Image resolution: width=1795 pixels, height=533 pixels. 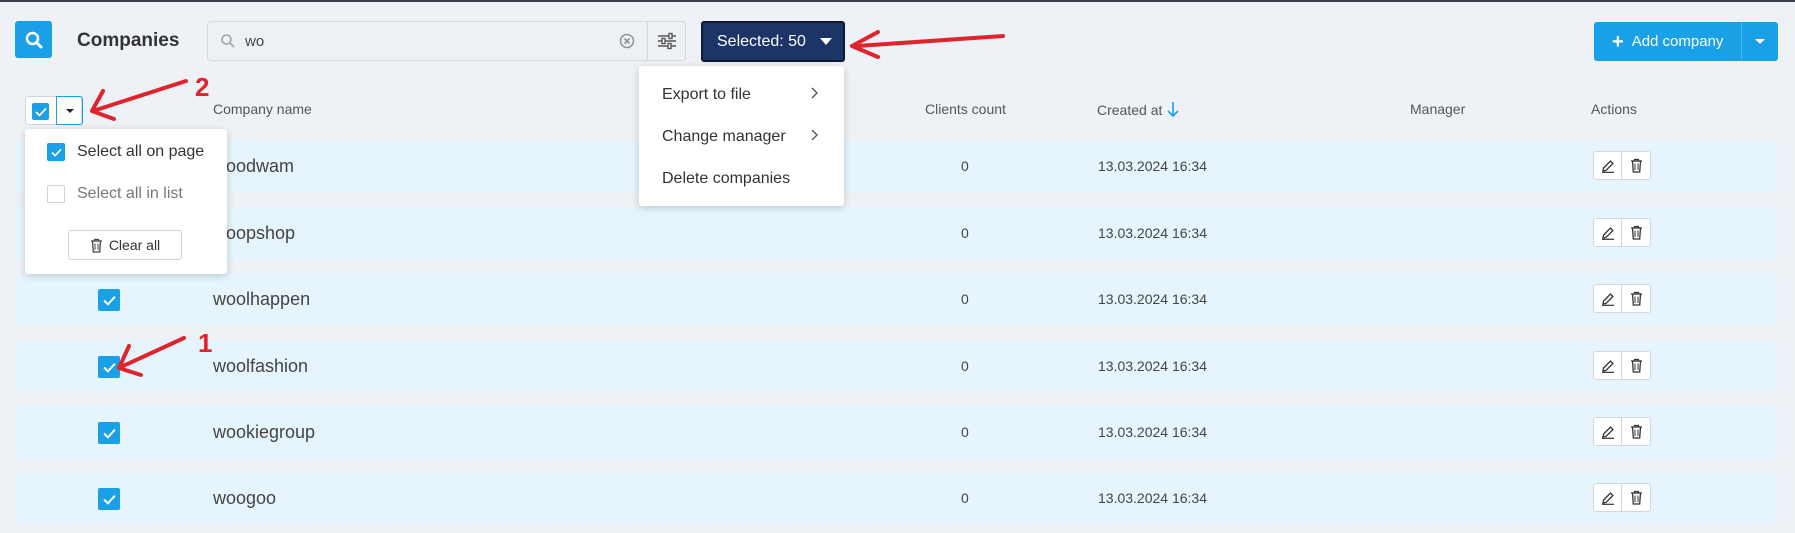 What do you see at coordinates (927, 44) in the screenshot?
I see `arrow-to-selected-button` at bounding box center [927, 44].